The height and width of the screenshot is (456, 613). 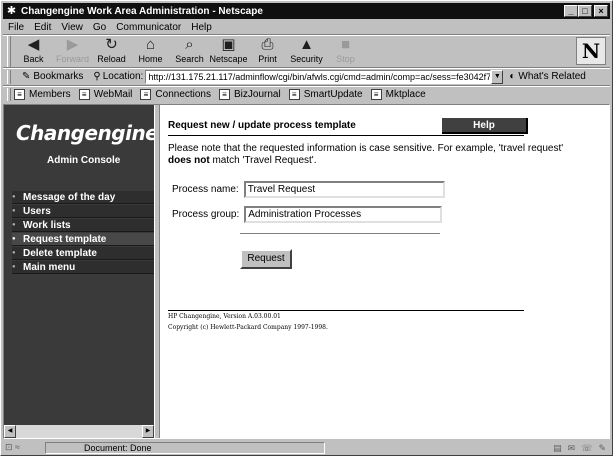 I want to click on horizontal-scrollbar: ◀ ▶, so click(x=79, y=431).